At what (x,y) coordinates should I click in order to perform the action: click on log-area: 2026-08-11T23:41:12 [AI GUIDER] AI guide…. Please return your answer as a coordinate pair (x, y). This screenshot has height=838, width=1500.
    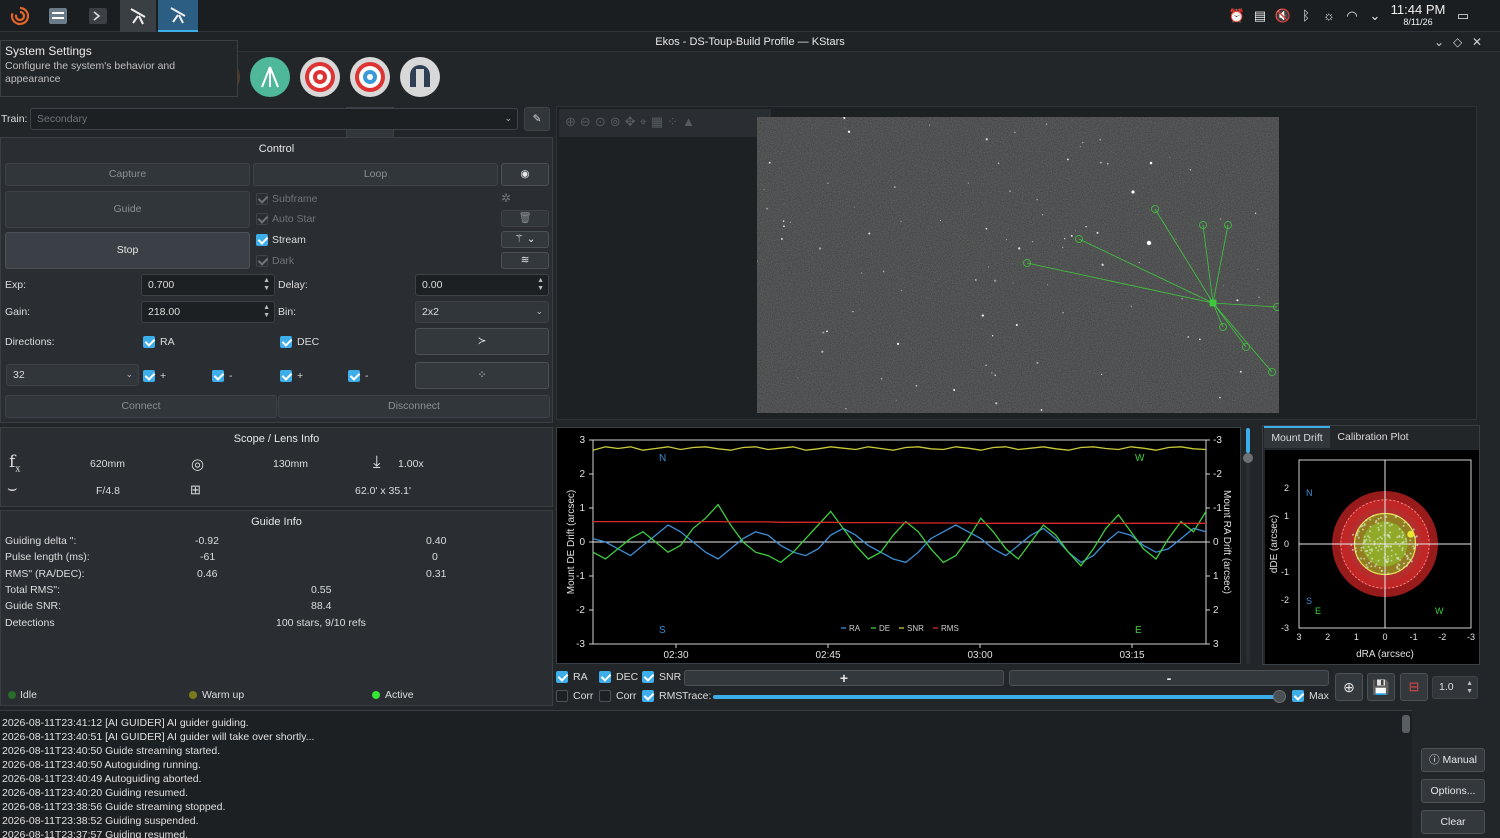
    Looking at the image, I should click on (706, 774).